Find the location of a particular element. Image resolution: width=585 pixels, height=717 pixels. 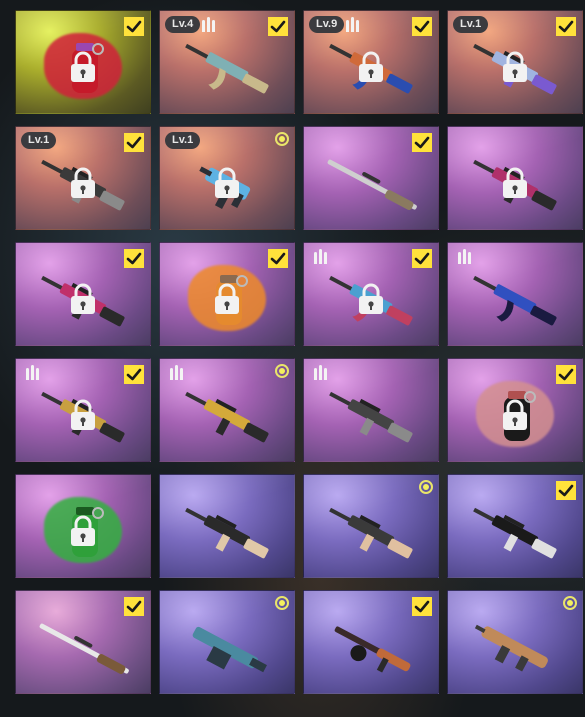

skin-card: Lv.4 is located at coordinates (227, 62).